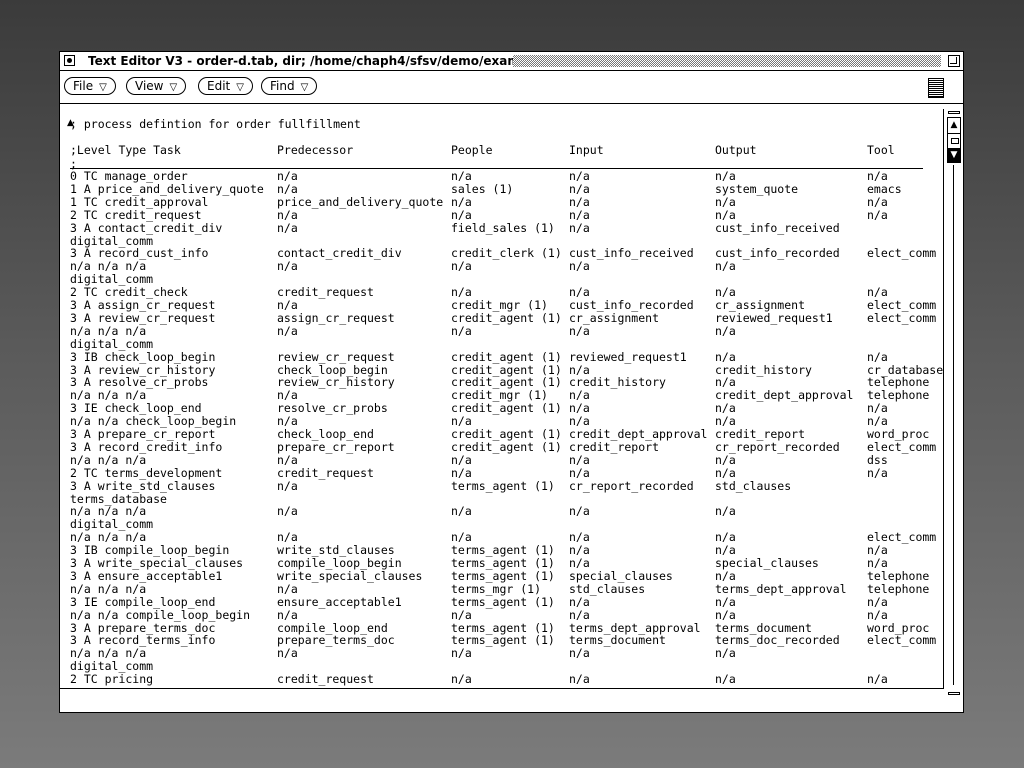 Image resolution: width=1024 pixels, height=768 pixels. I want to click on scroll-down-arrow-icon: ▼, so click(954, 155).